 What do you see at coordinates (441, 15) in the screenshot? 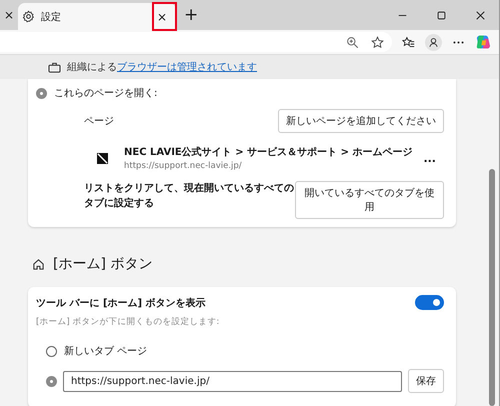
I see `maximize-icon` at bounding box center [441, 15].